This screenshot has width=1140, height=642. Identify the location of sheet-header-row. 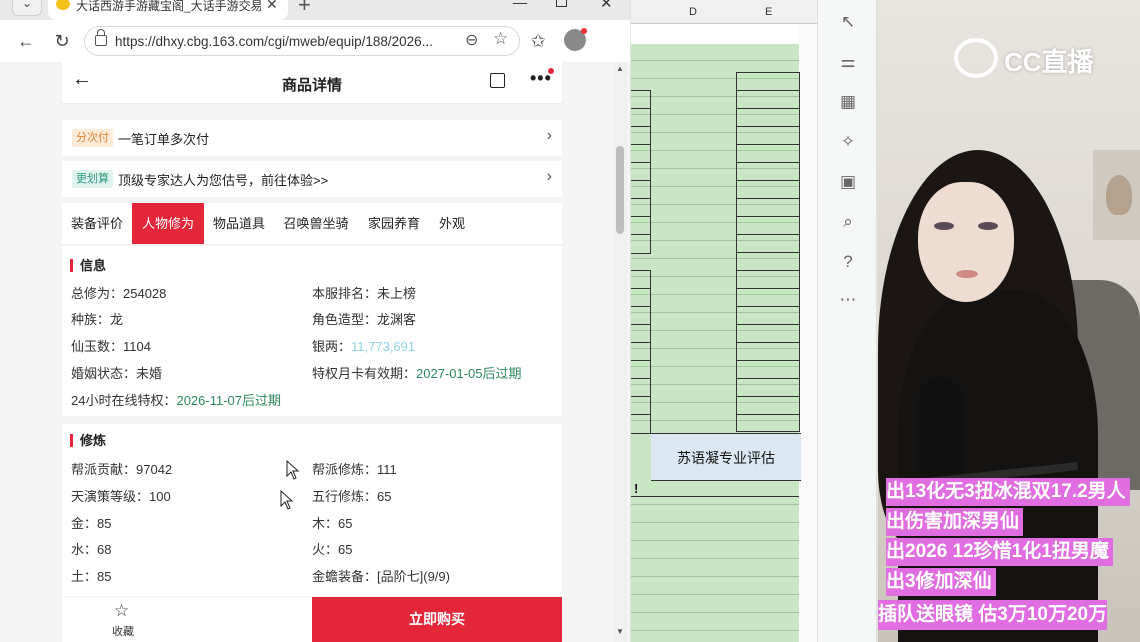
(724, 34).